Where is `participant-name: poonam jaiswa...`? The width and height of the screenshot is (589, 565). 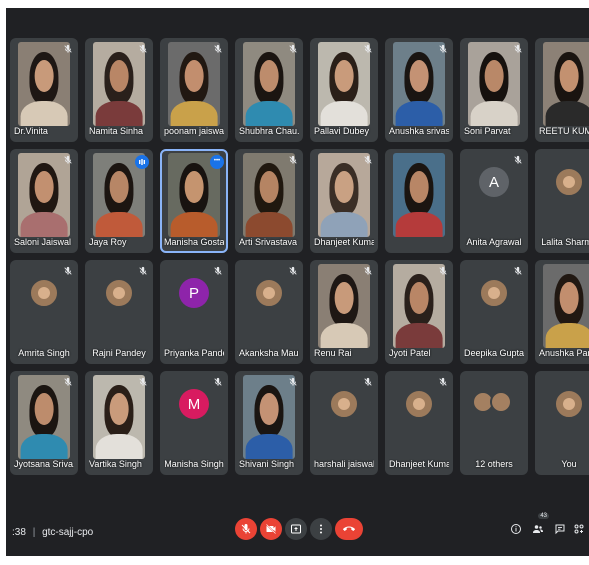
participant-name: poonam jaiswa... is located at coordinates (194, 131).